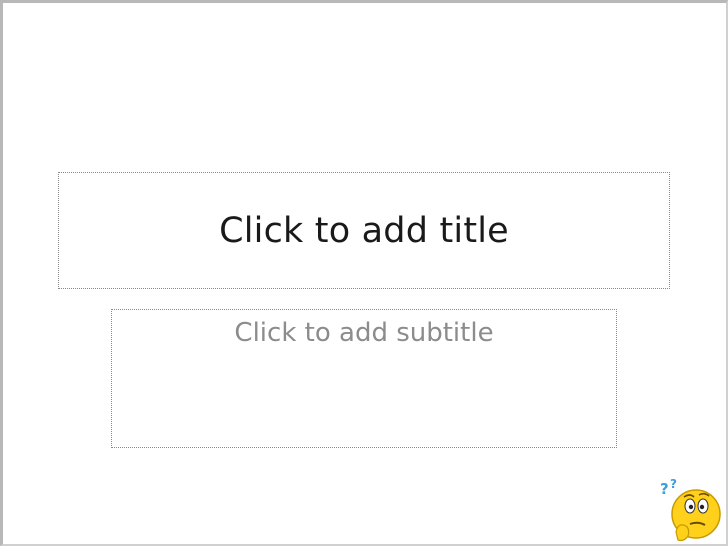  I want to click on thinking-face-icon: ? ?, so click(692, 509).